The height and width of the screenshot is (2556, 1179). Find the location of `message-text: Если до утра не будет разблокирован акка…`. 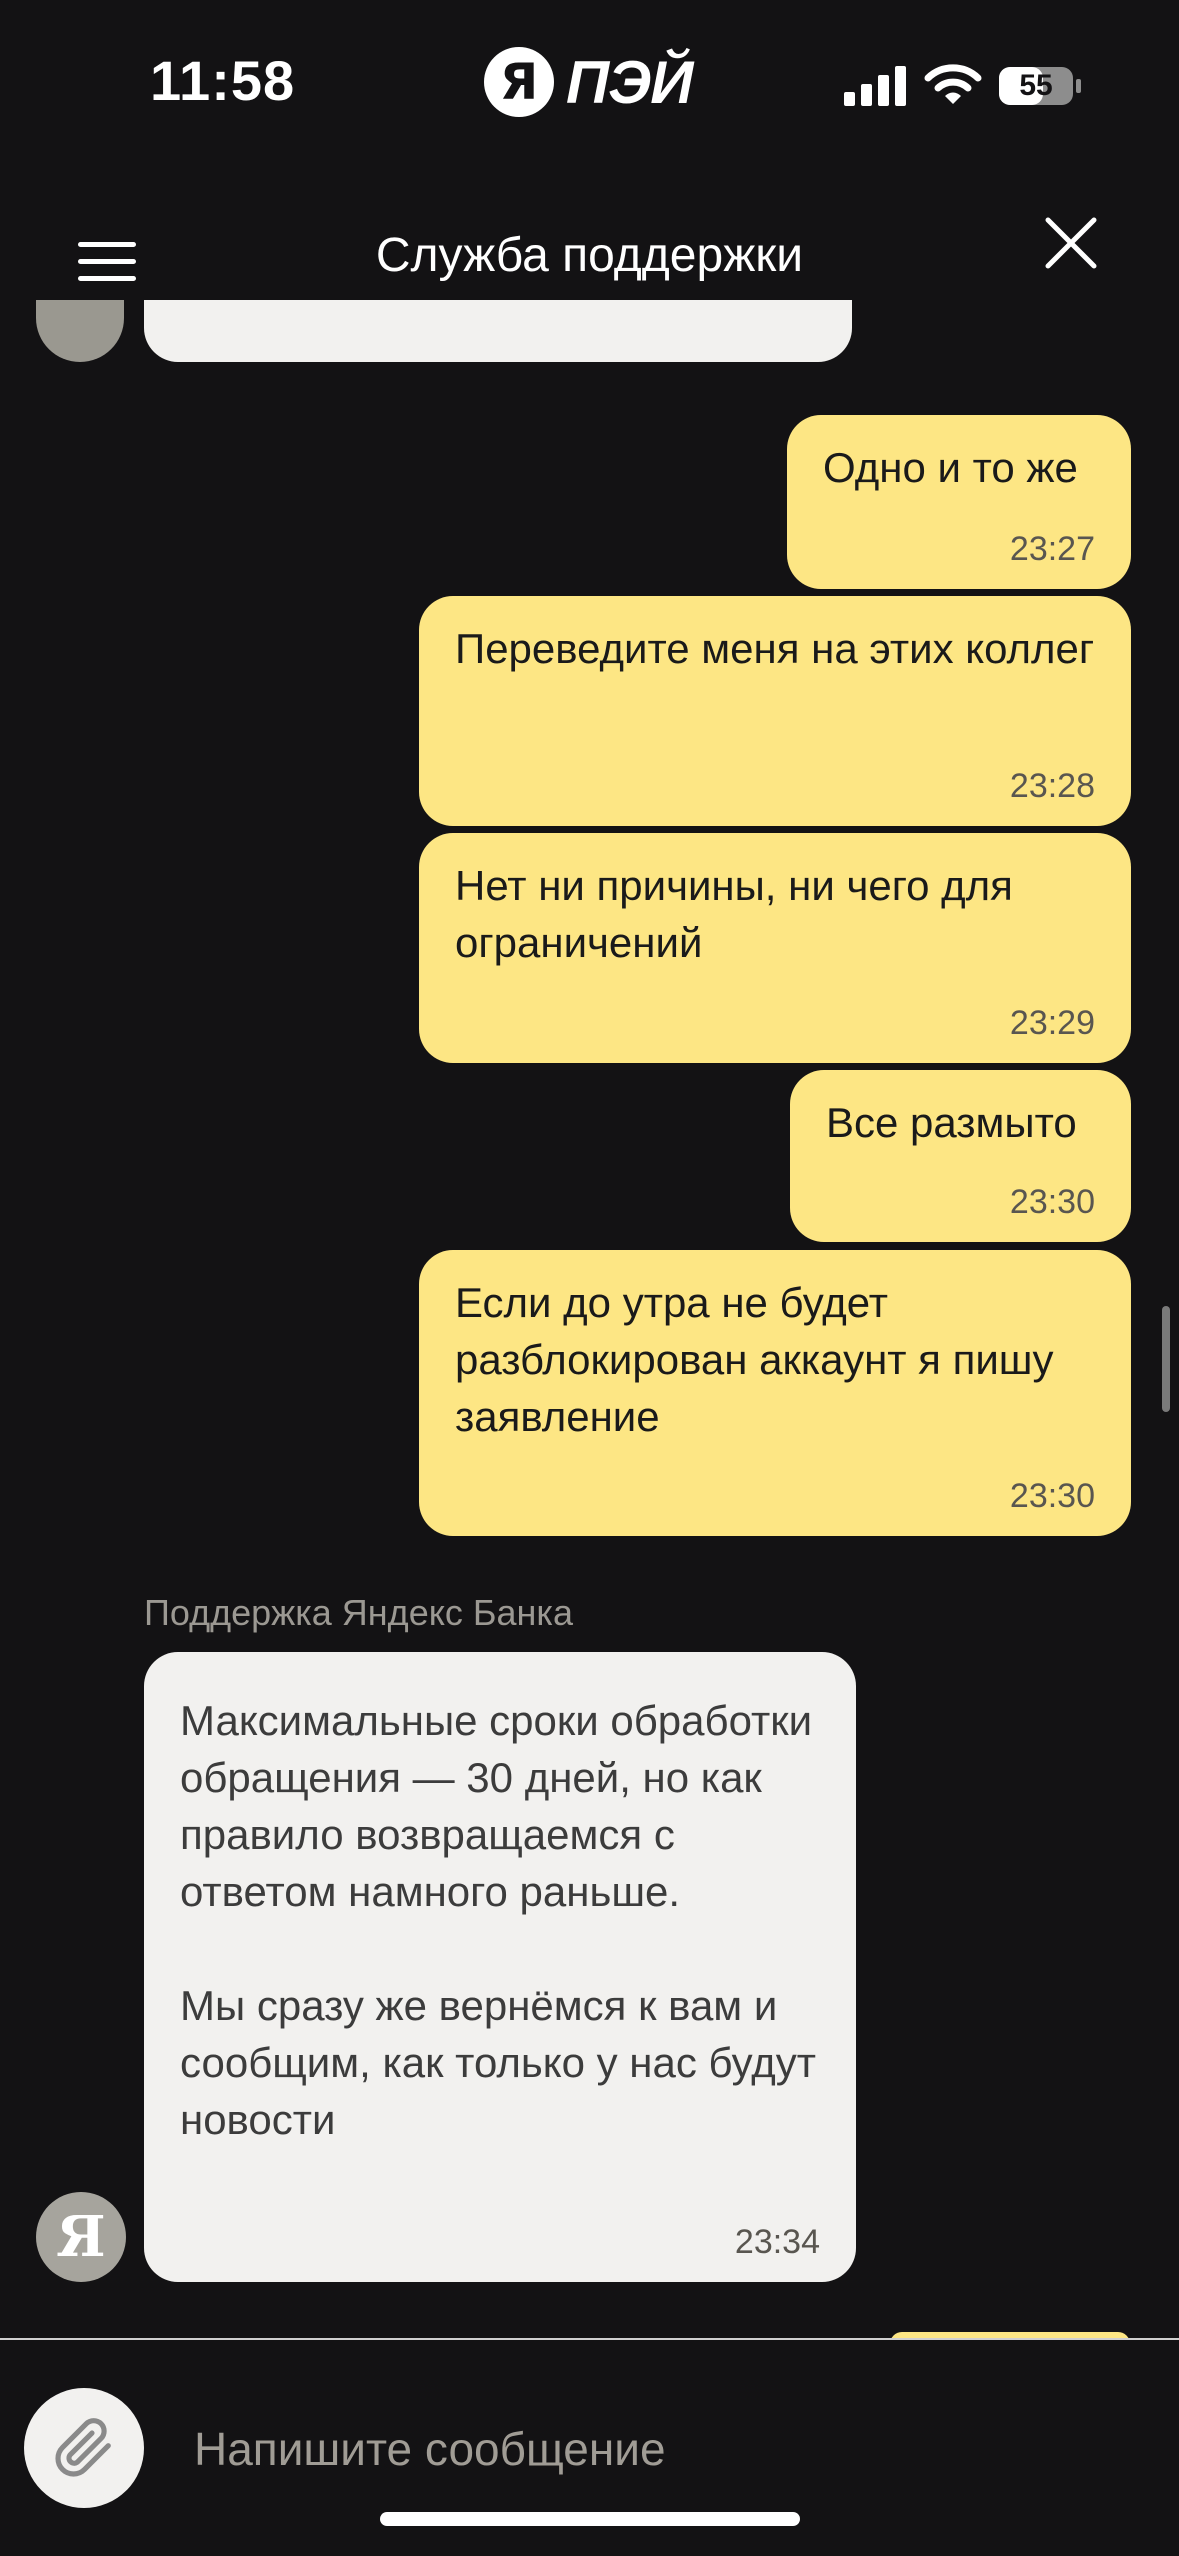

message-text: Если до утра не будет разблокирован акка… is located at coordinates (754, 1359).